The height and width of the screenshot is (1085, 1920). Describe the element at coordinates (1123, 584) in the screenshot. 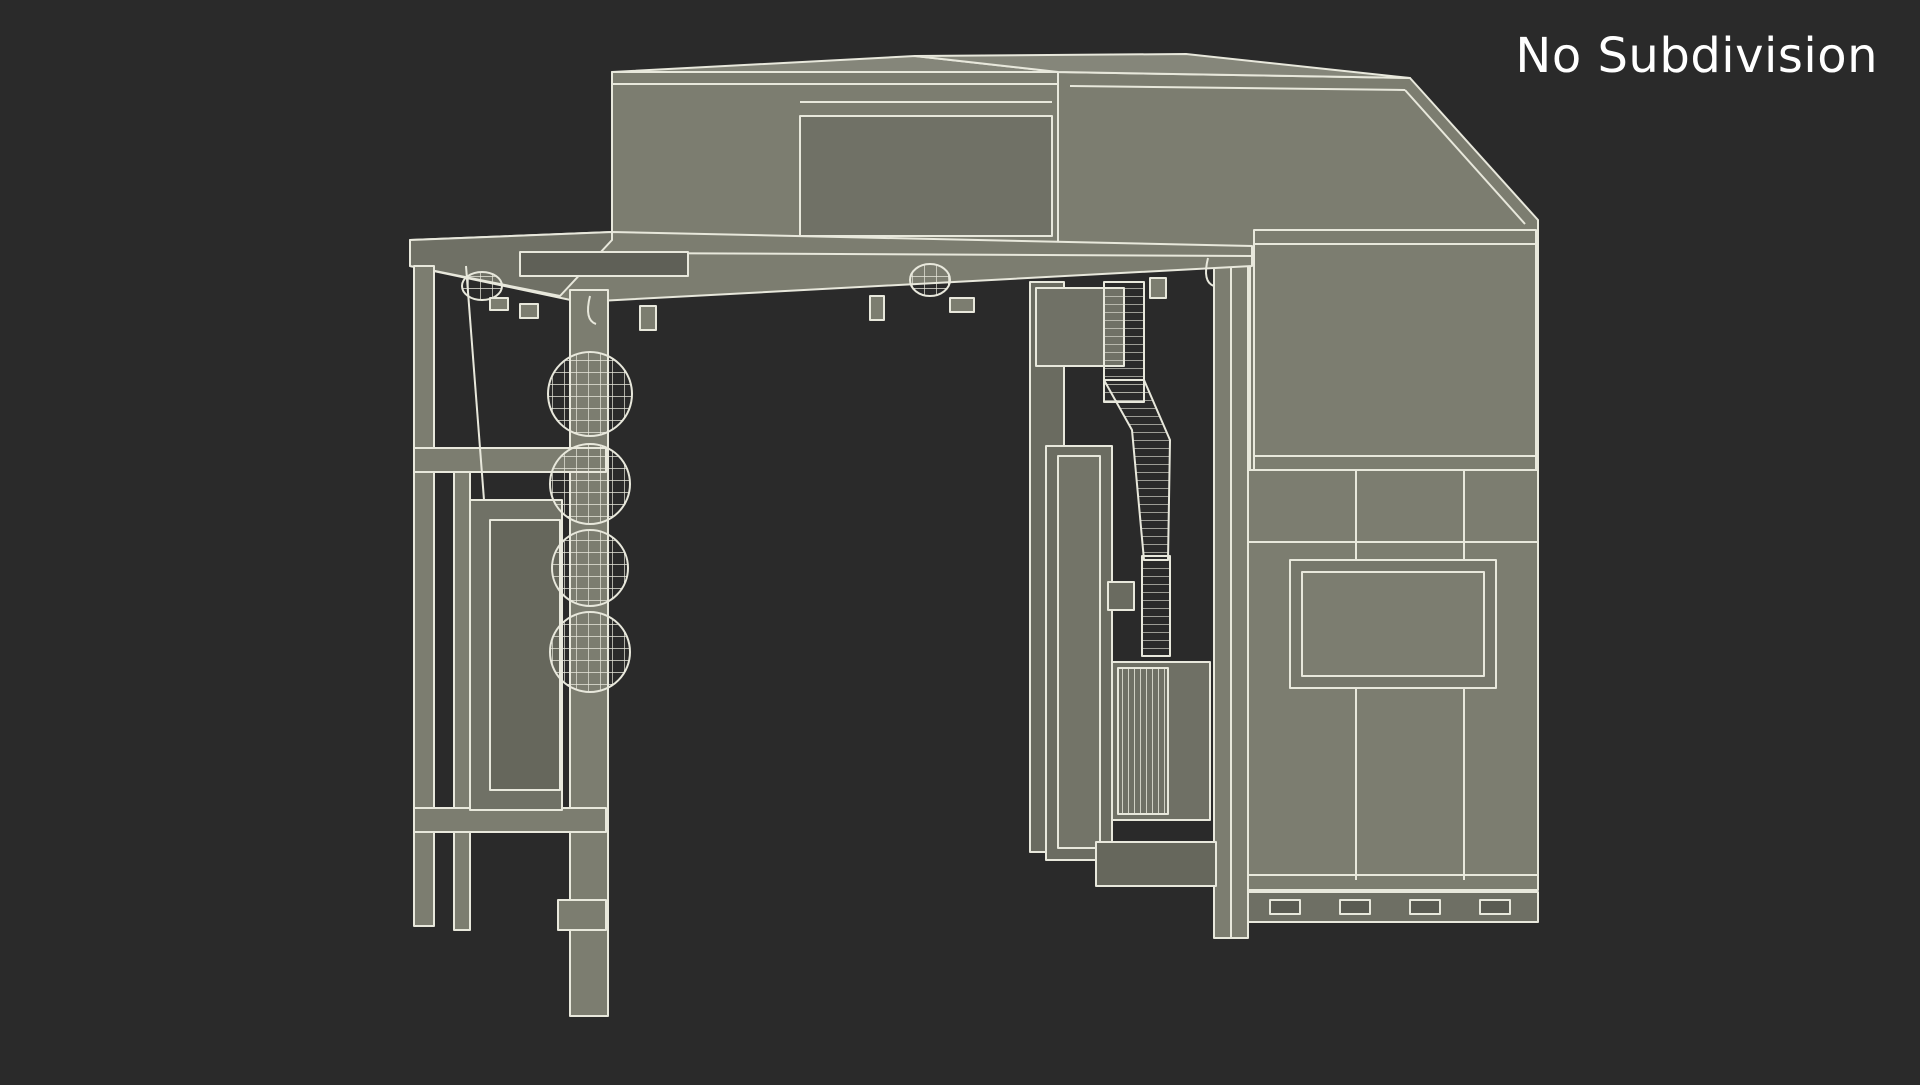

I see `inner-machinery` at that location.